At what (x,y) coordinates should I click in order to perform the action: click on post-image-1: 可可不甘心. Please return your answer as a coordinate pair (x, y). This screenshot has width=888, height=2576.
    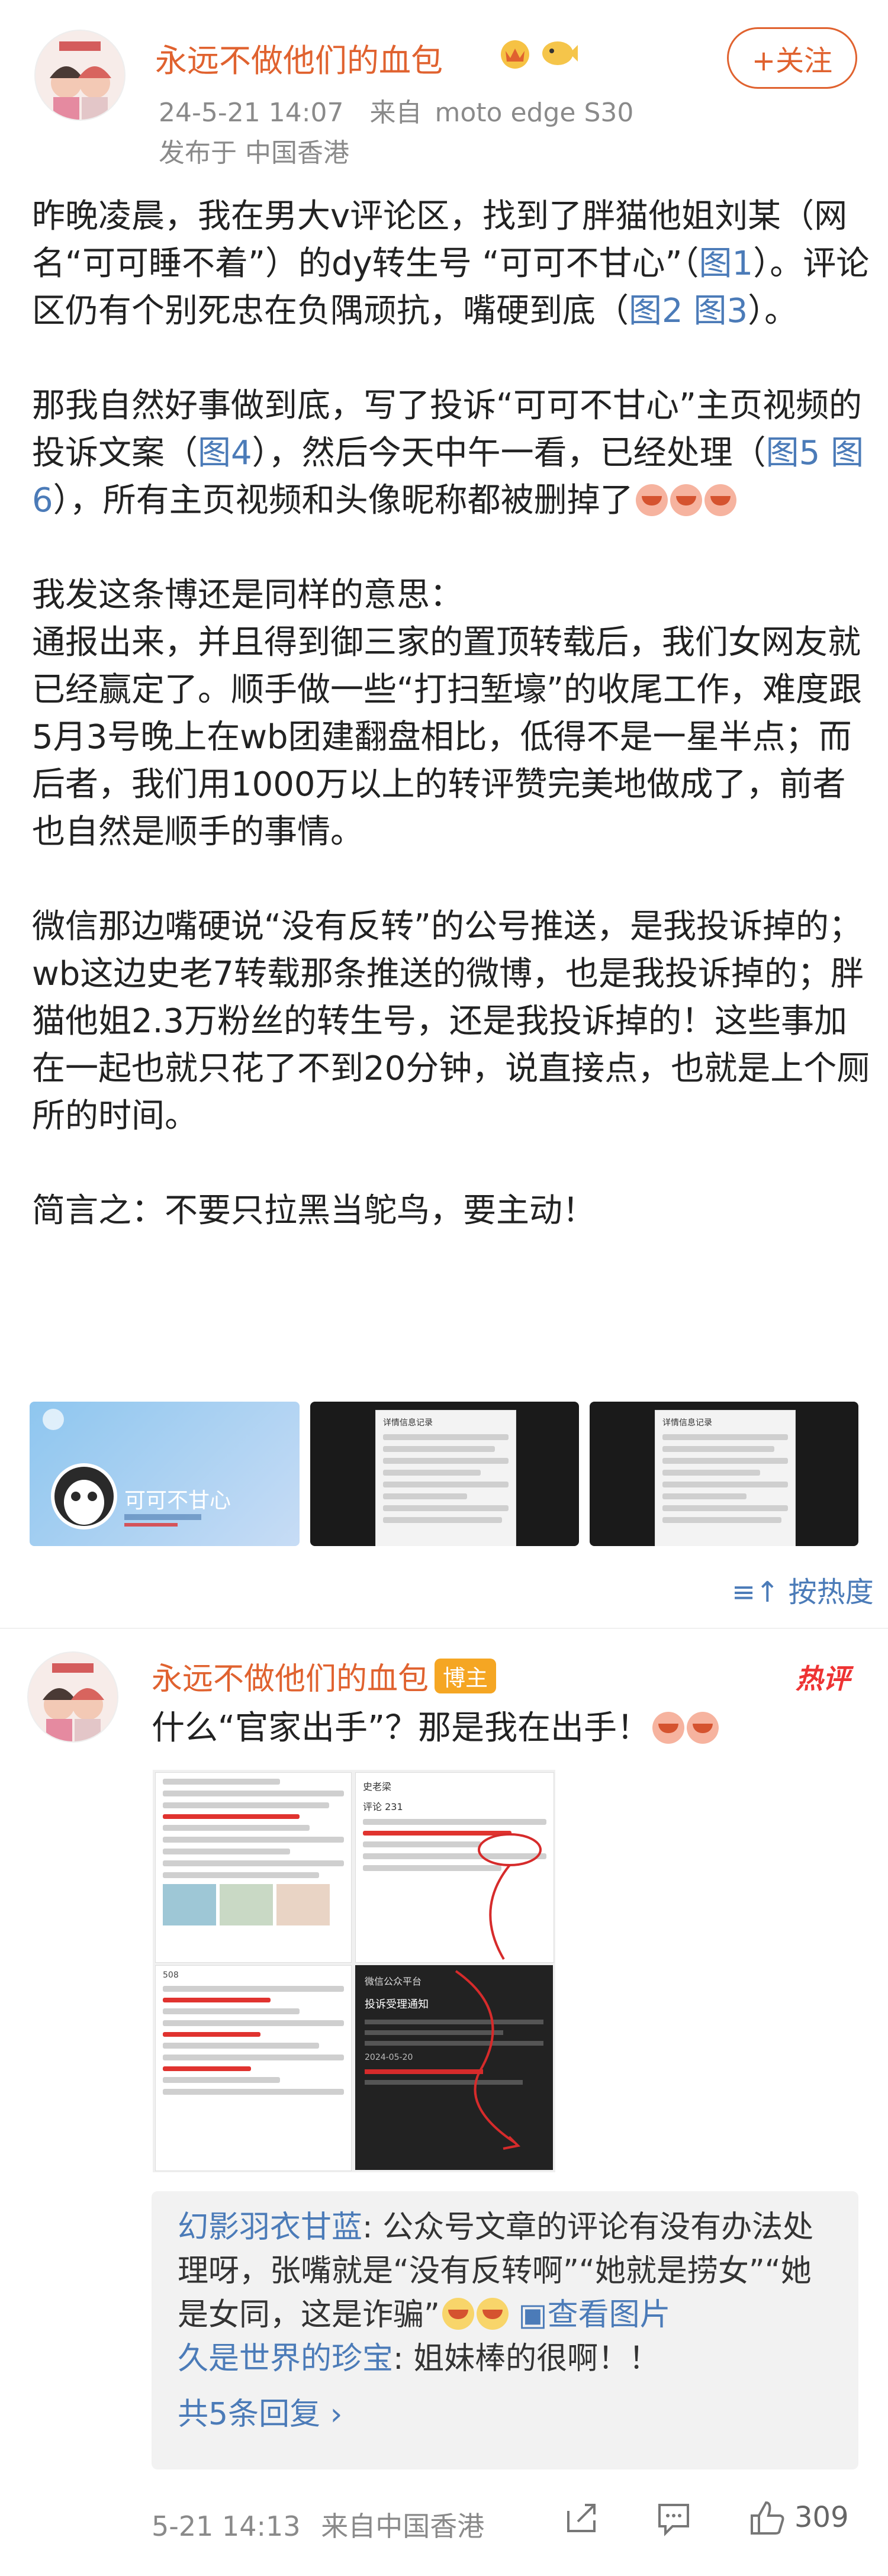
    Looking at the image, I should click on (165, 1474).